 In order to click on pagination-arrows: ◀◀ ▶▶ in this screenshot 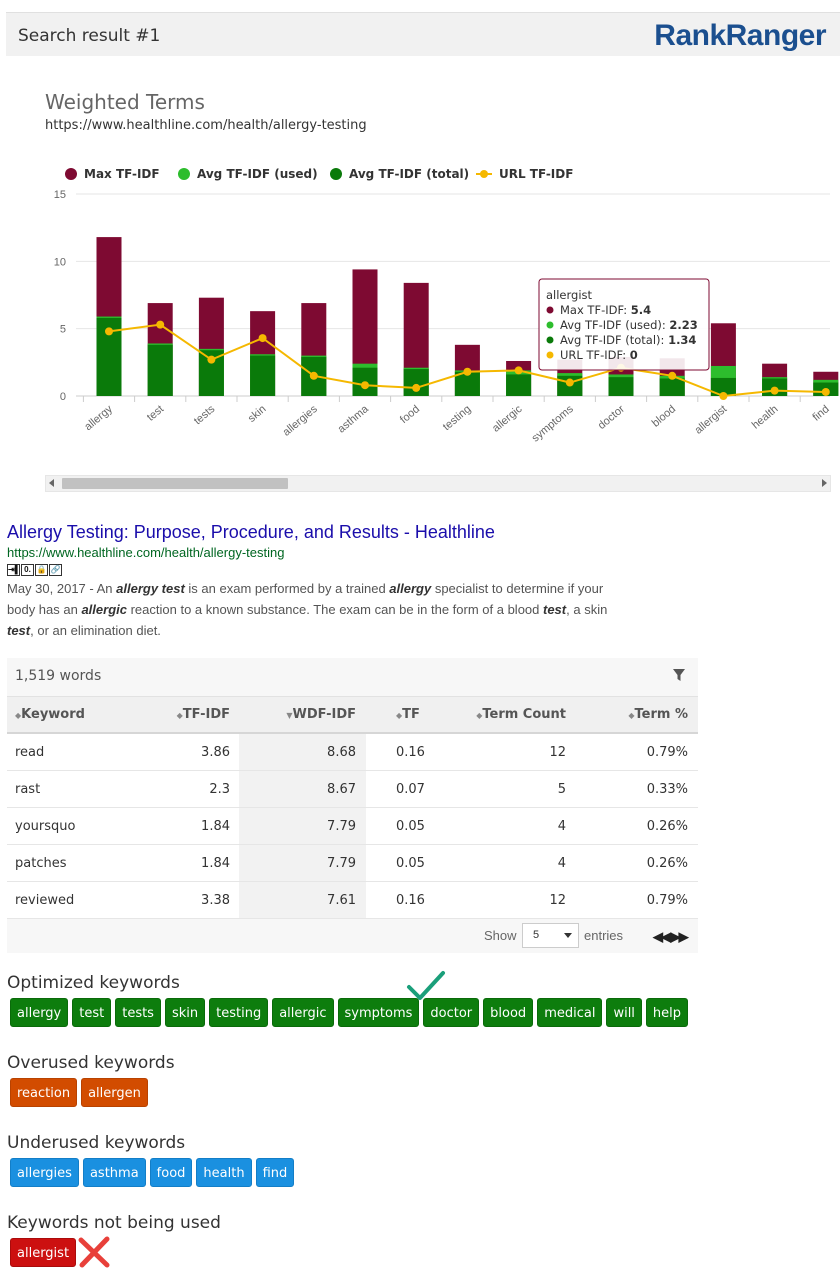, I will do `click(671, 937)`.